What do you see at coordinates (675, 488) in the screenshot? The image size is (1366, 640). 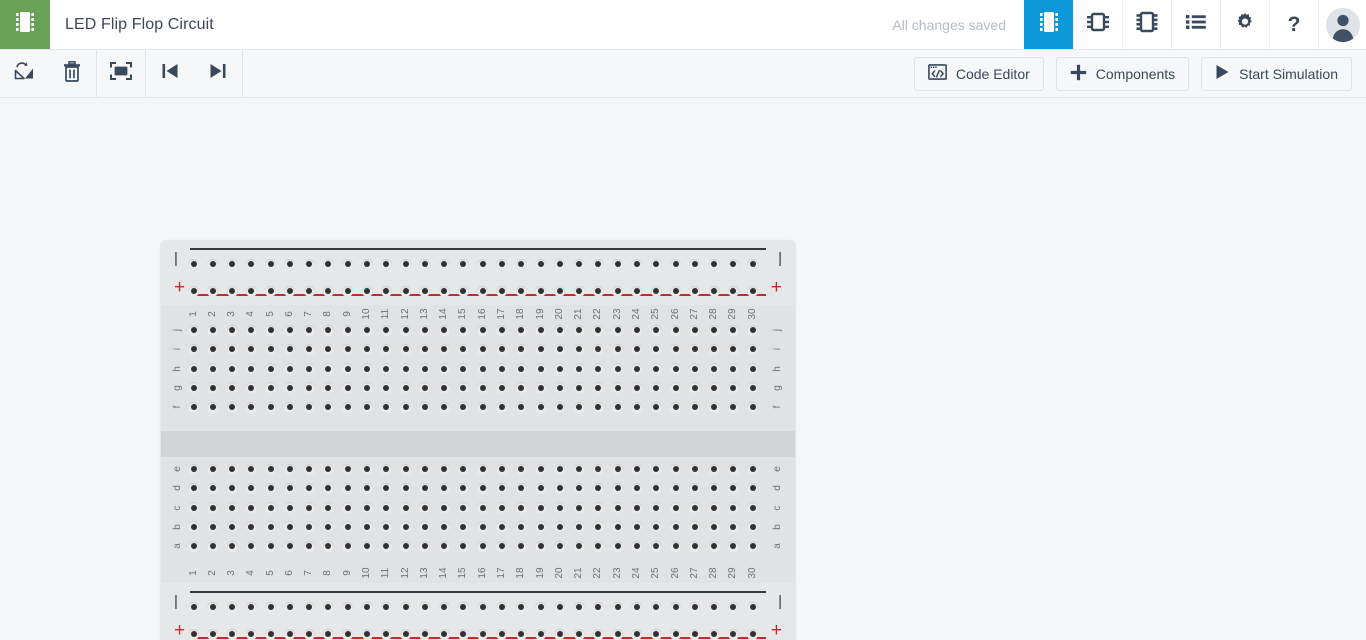 I see `hole-d26` at bounding box center [675, 488].